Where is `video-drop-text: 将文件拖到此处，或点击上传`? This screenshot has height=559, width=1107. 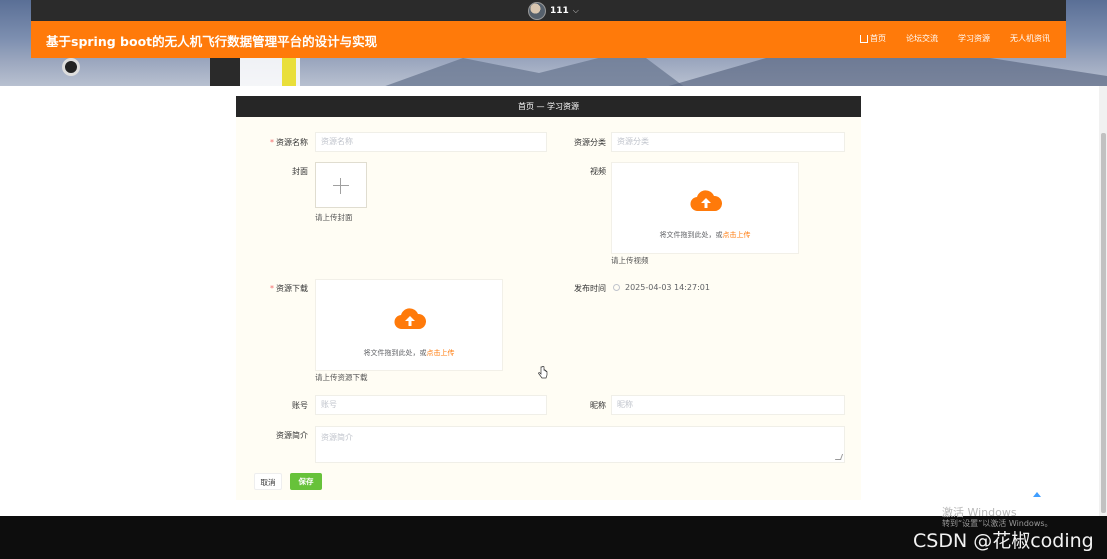 video-drop-text: 将文件拖到此处，或点击上传 is located at coordinates (705, 235).